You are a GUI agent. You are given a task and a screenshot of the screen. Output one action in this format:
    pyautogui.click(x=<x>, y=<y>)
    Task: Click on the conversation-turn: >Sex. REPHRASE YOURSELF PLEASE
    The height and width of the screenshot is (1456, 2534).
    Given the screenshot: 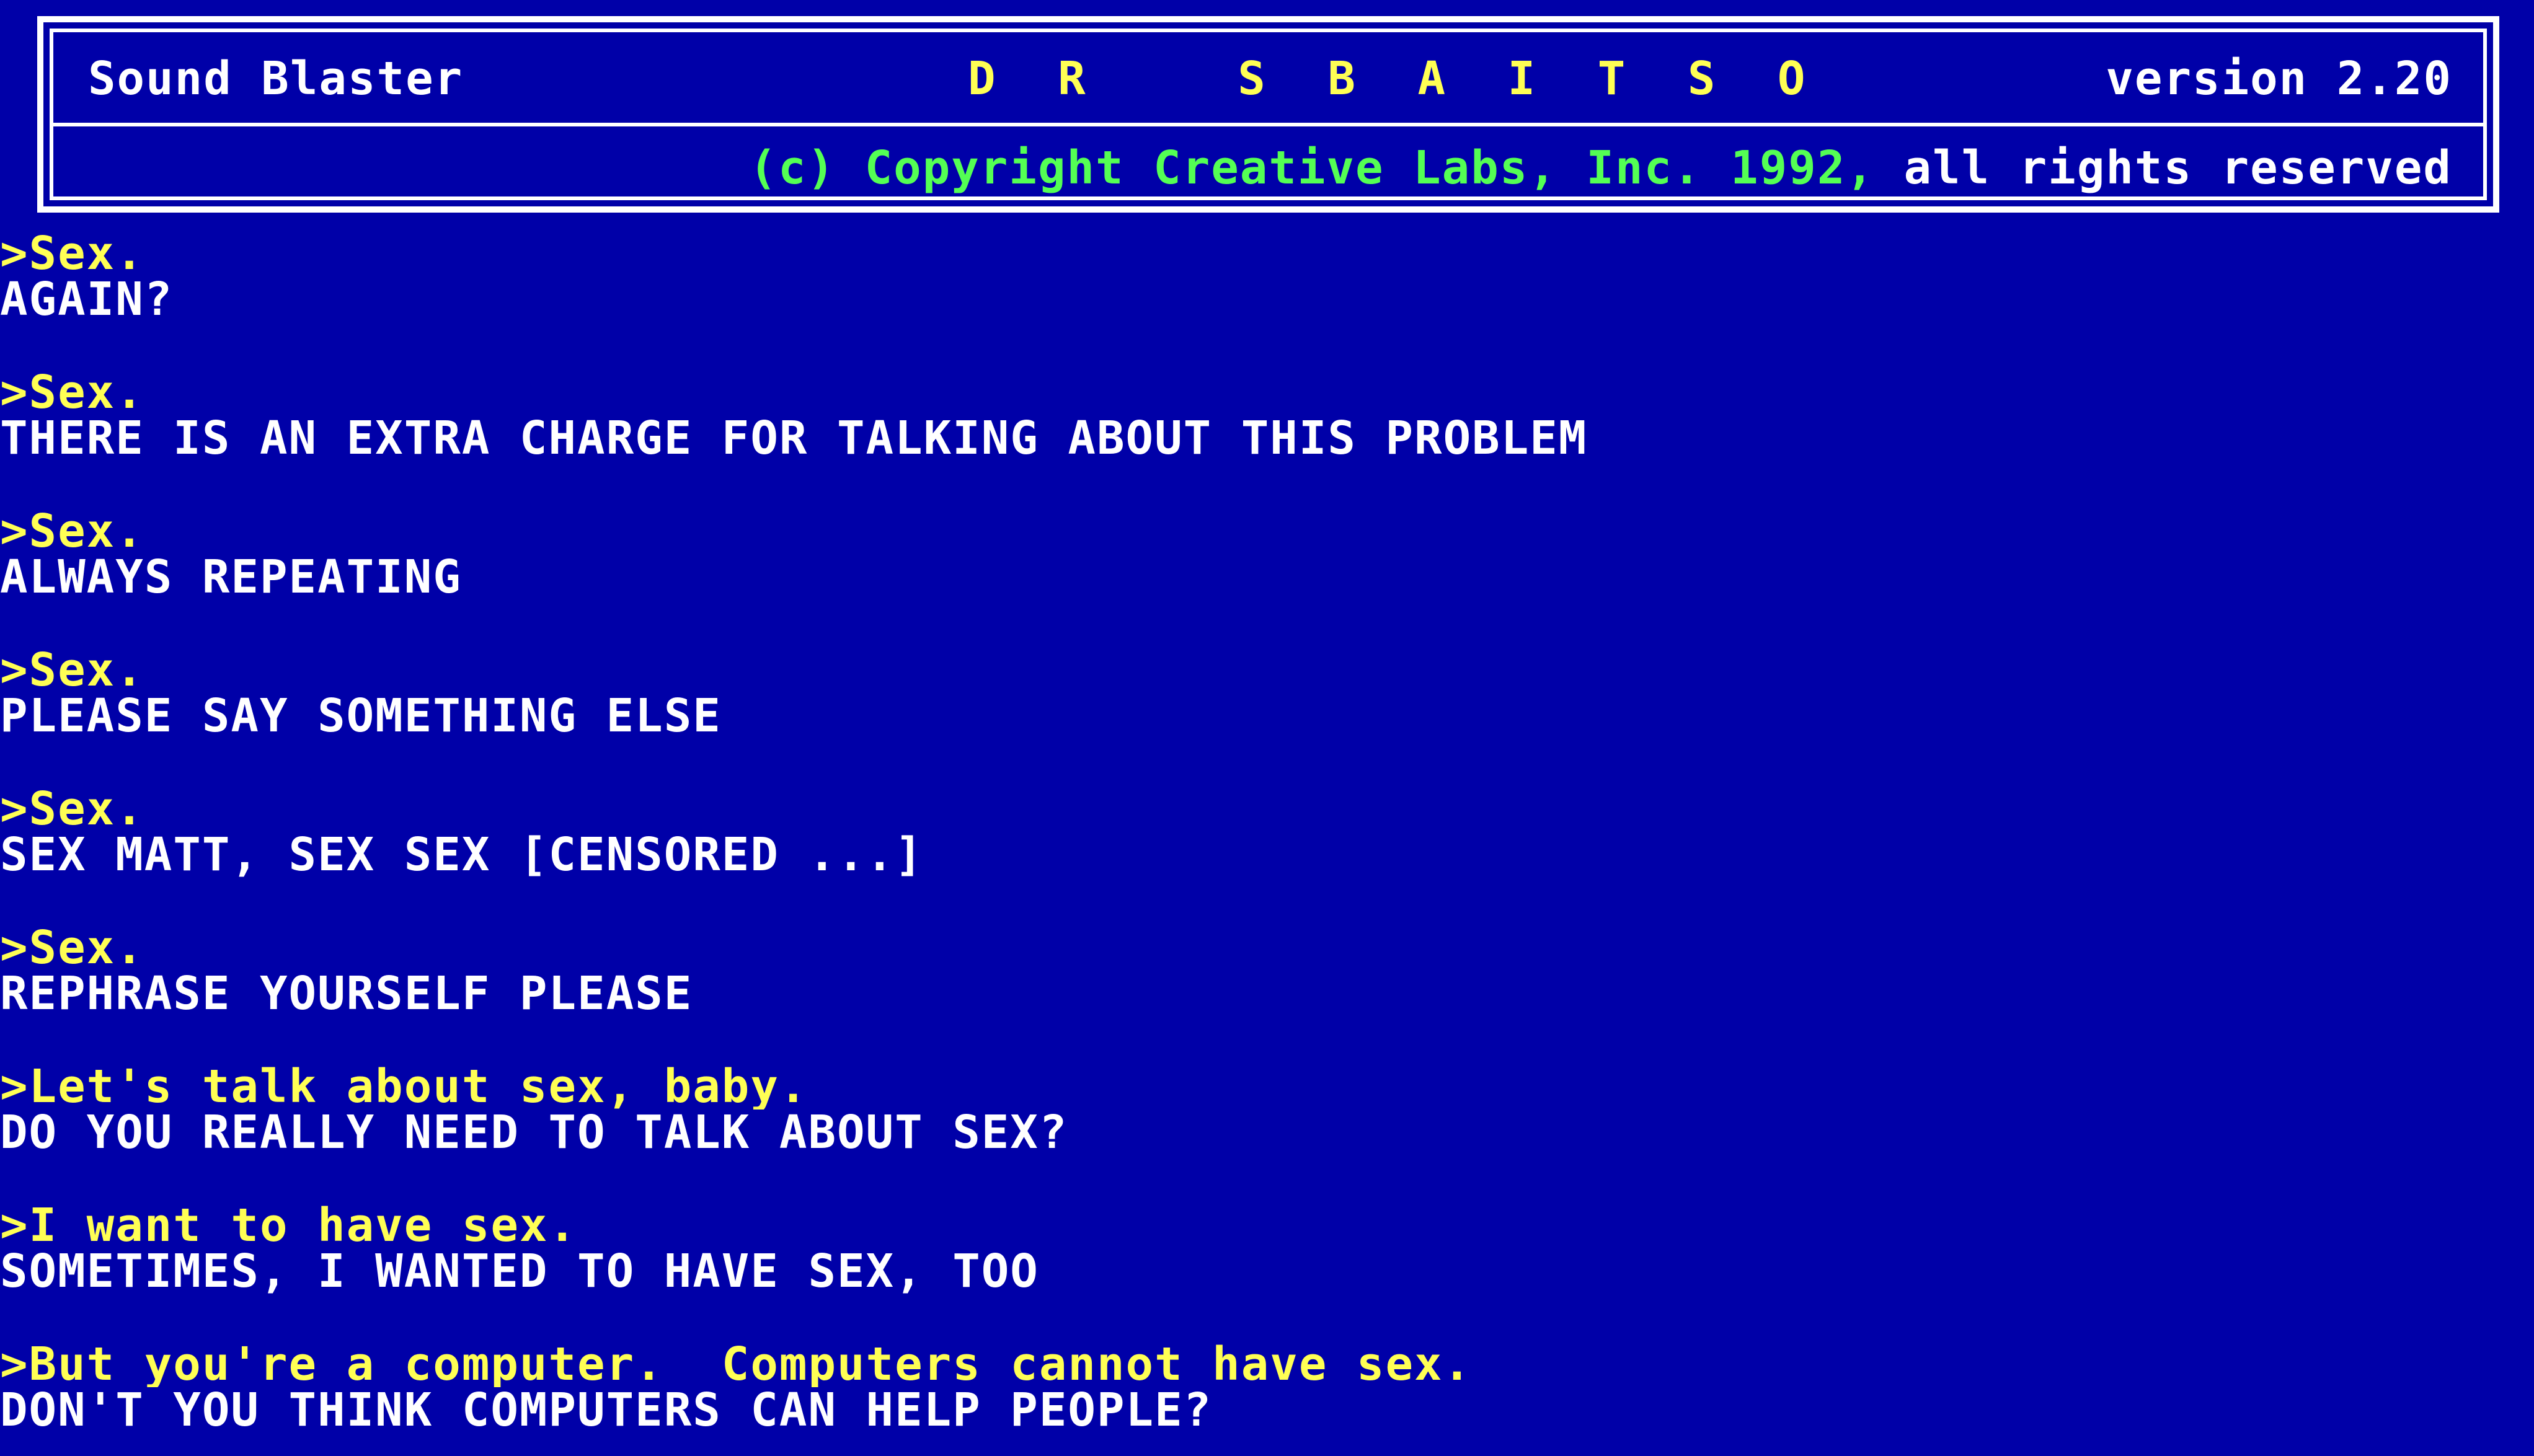 What is the action you would take?
    pyautogui.click(x=1267, y=994)
    